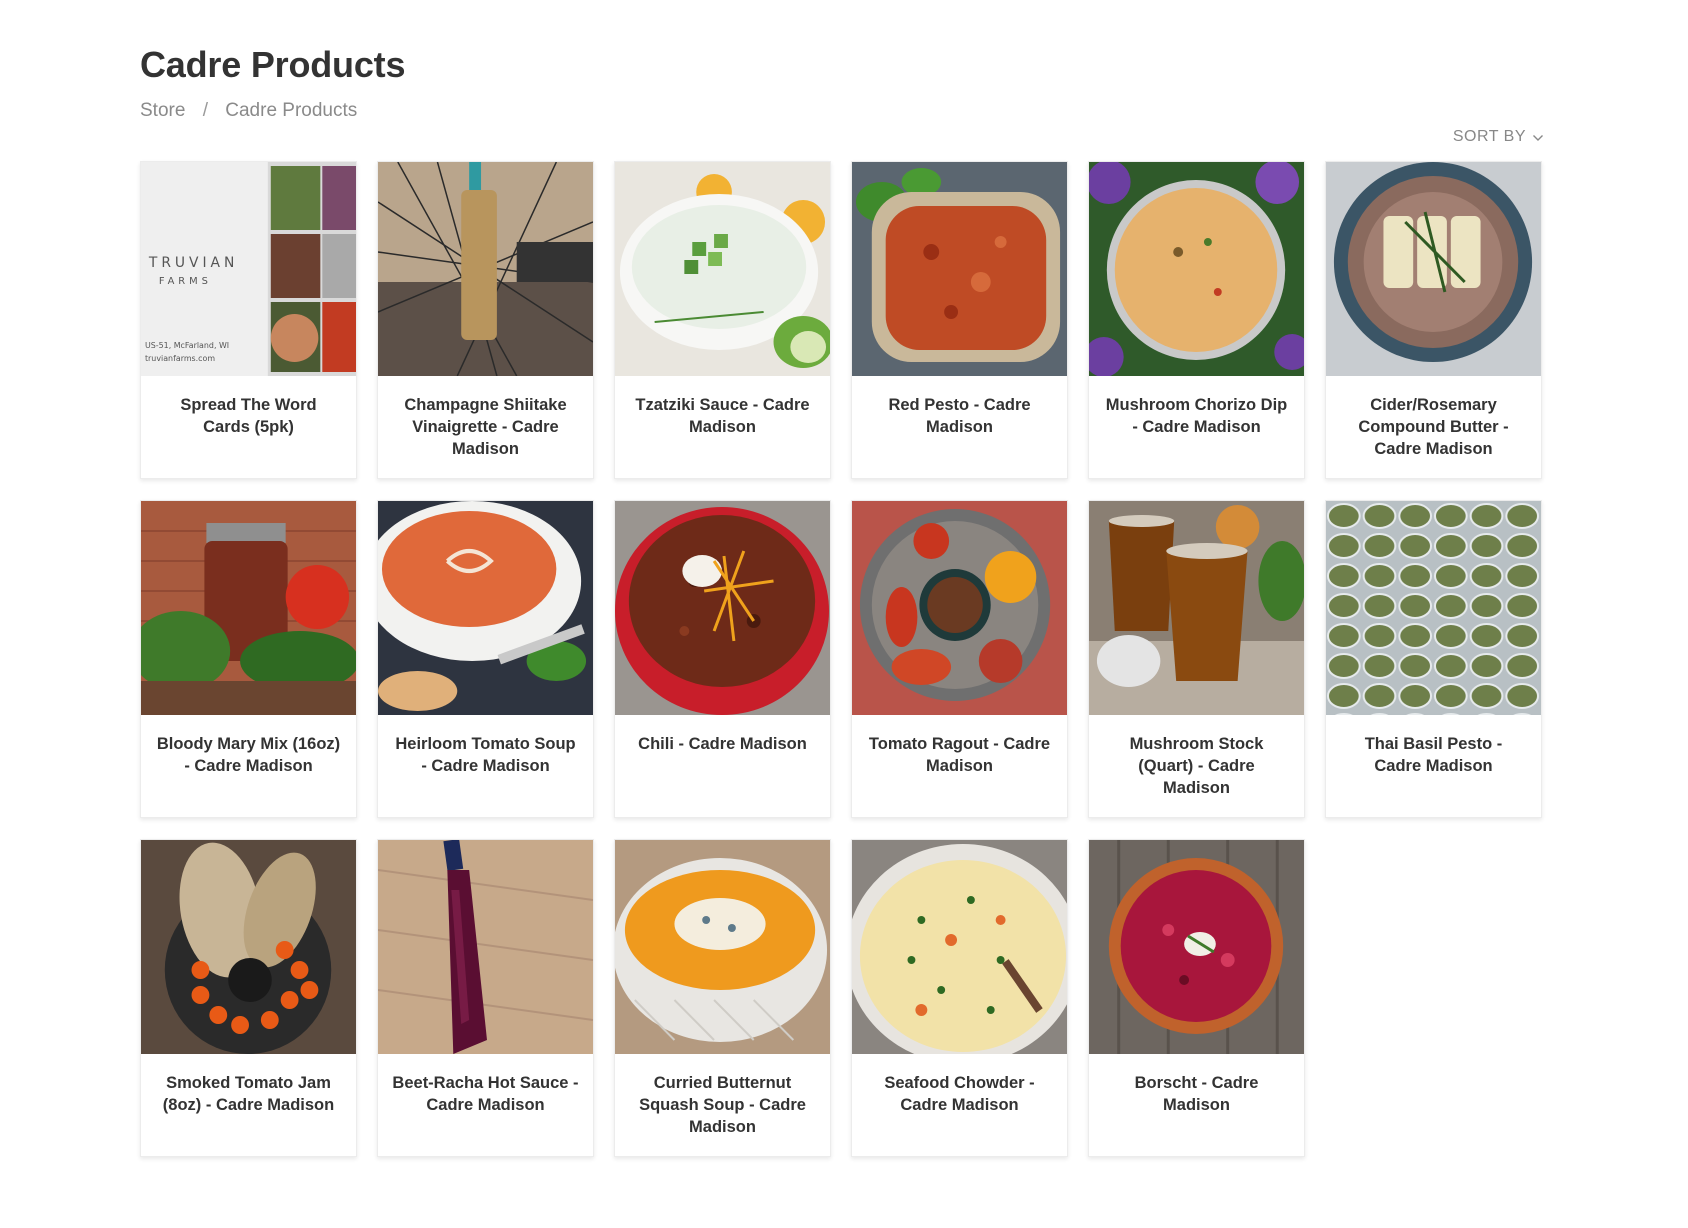  I want to click on product-card: Chili - Cadre Madison, so click(722, 659).